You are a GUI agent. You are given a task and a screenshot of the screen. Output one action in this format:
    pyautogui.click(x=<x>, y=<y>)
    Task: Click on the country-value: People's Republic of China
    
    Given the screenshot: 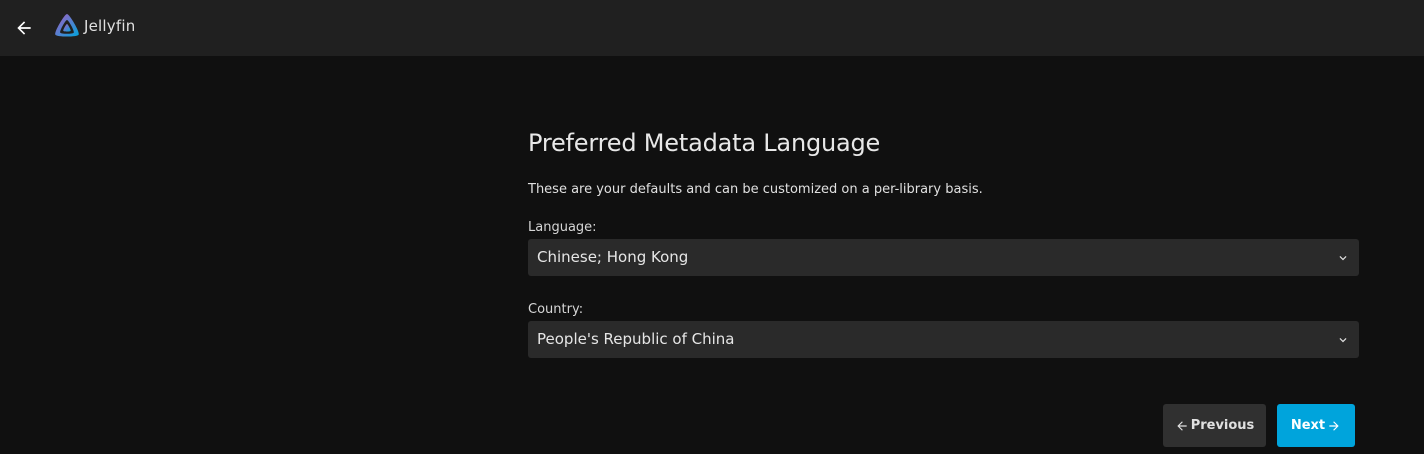 What is the action you would take?
    pyautogui.click(x=636, y=339)
    